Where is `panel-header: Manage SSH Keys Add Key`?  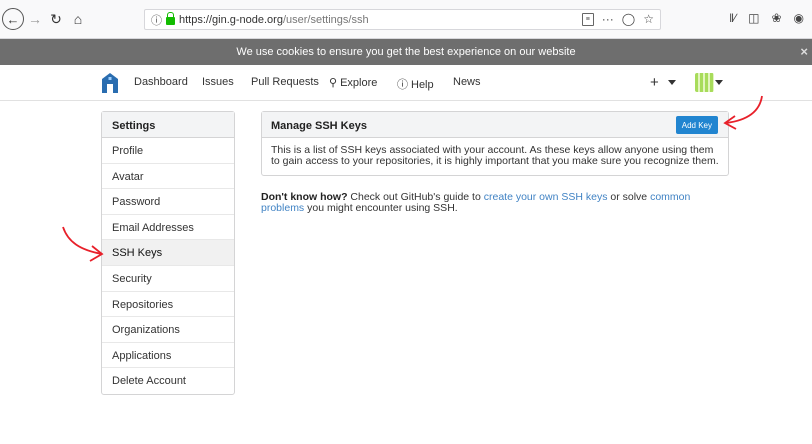 panel-header: Manage SSH Keys Add Key is located at coordinates (495, 125).